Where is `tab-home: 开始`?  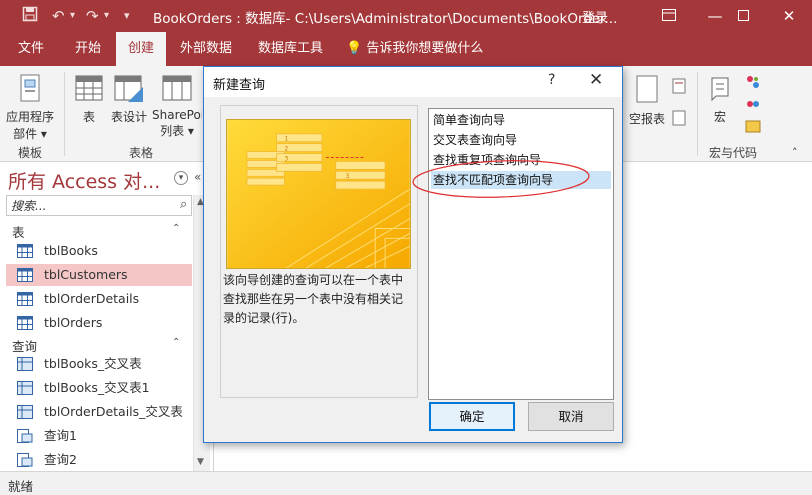 tab-home: 开始 is located at coordinates (88, 49).